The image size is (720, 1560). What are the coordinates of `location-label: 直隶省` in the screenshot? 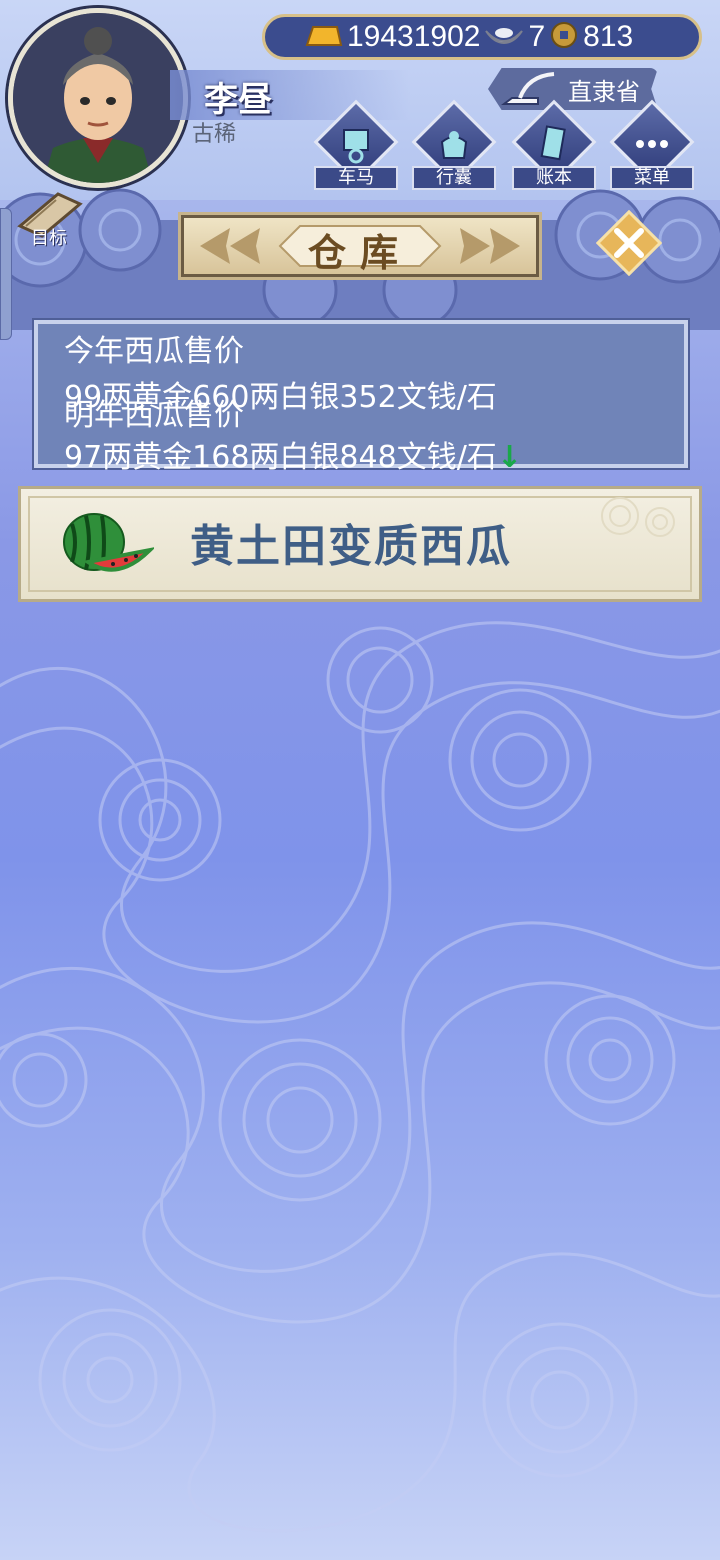 It's located at (604, 92).